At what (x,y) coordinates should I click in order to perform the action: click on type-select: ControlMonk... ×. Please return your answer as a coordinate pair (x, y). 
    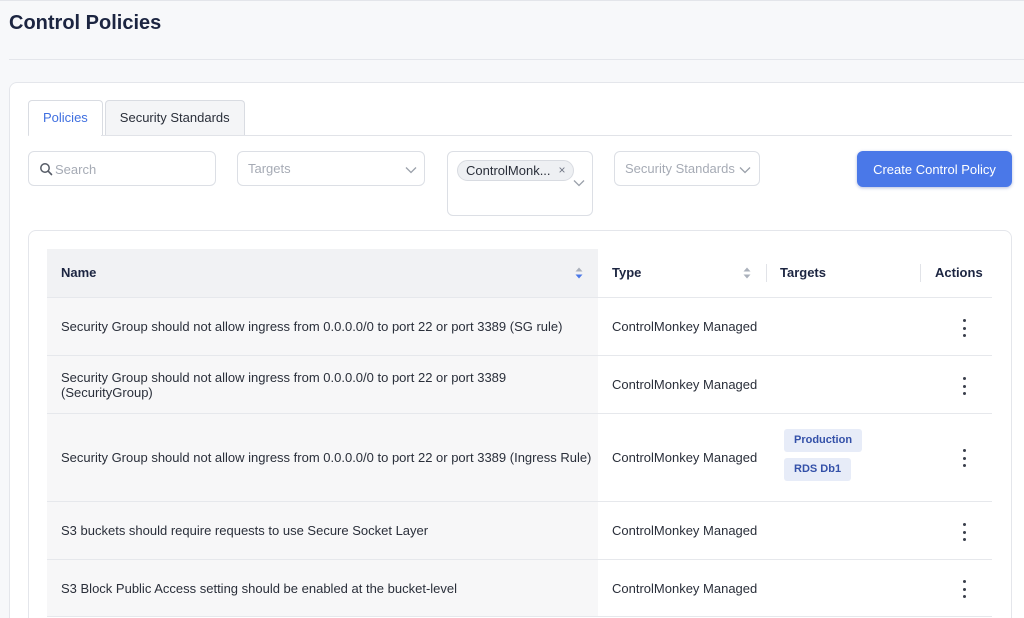
    Looking at the image, I should click on (520, 183).